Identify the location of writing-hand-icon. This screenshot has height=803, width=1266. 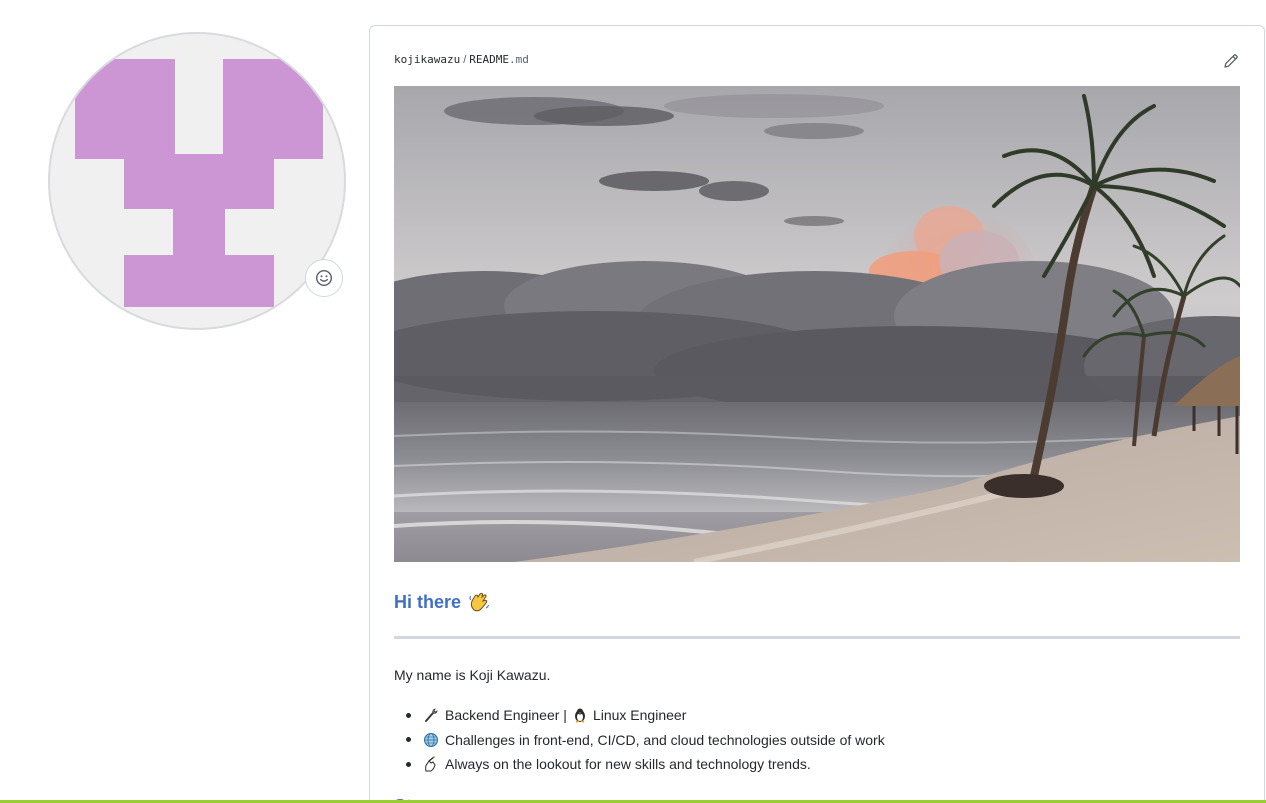
(431, 764).